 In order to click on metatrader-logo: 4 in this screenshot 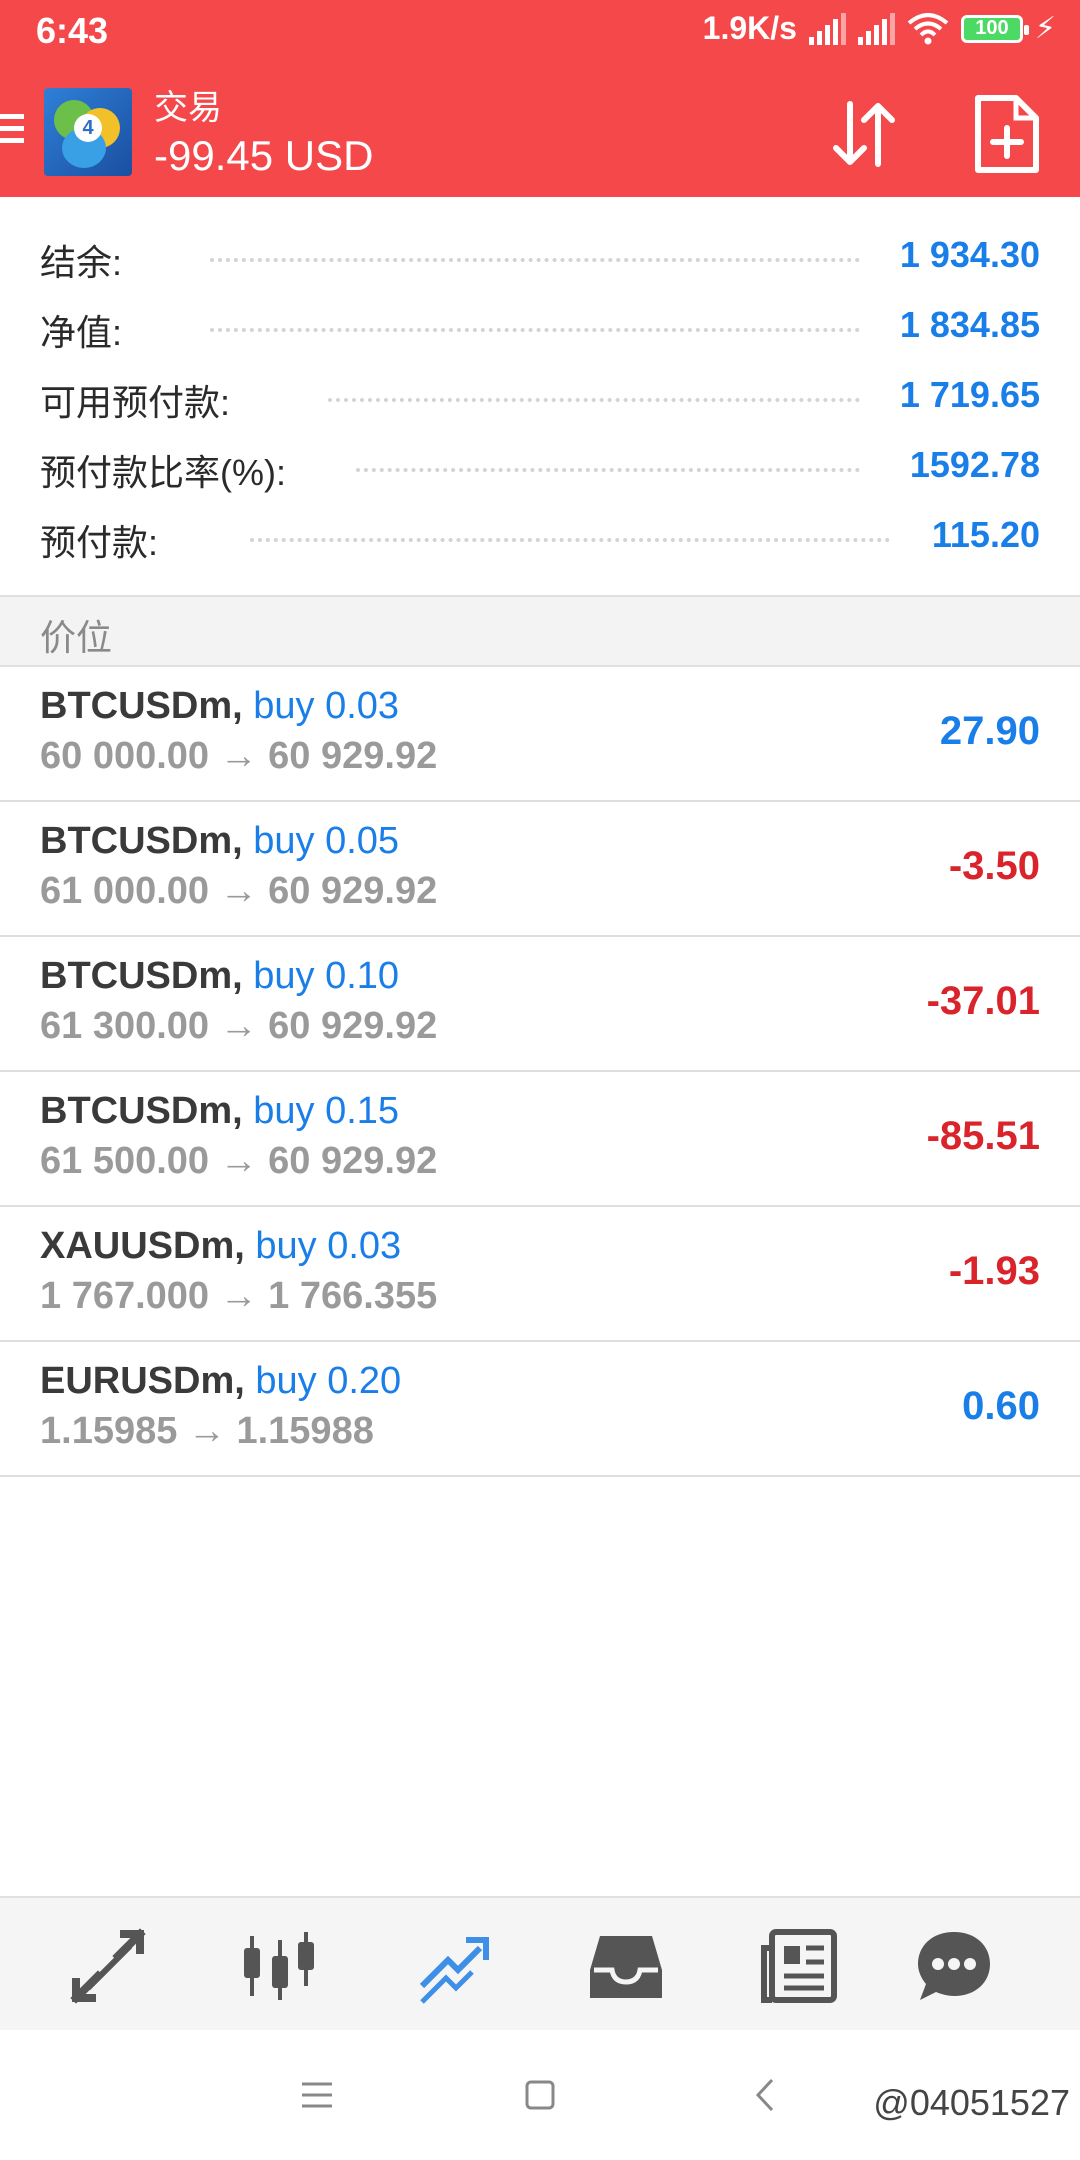, I will do `click(88, 132)`.